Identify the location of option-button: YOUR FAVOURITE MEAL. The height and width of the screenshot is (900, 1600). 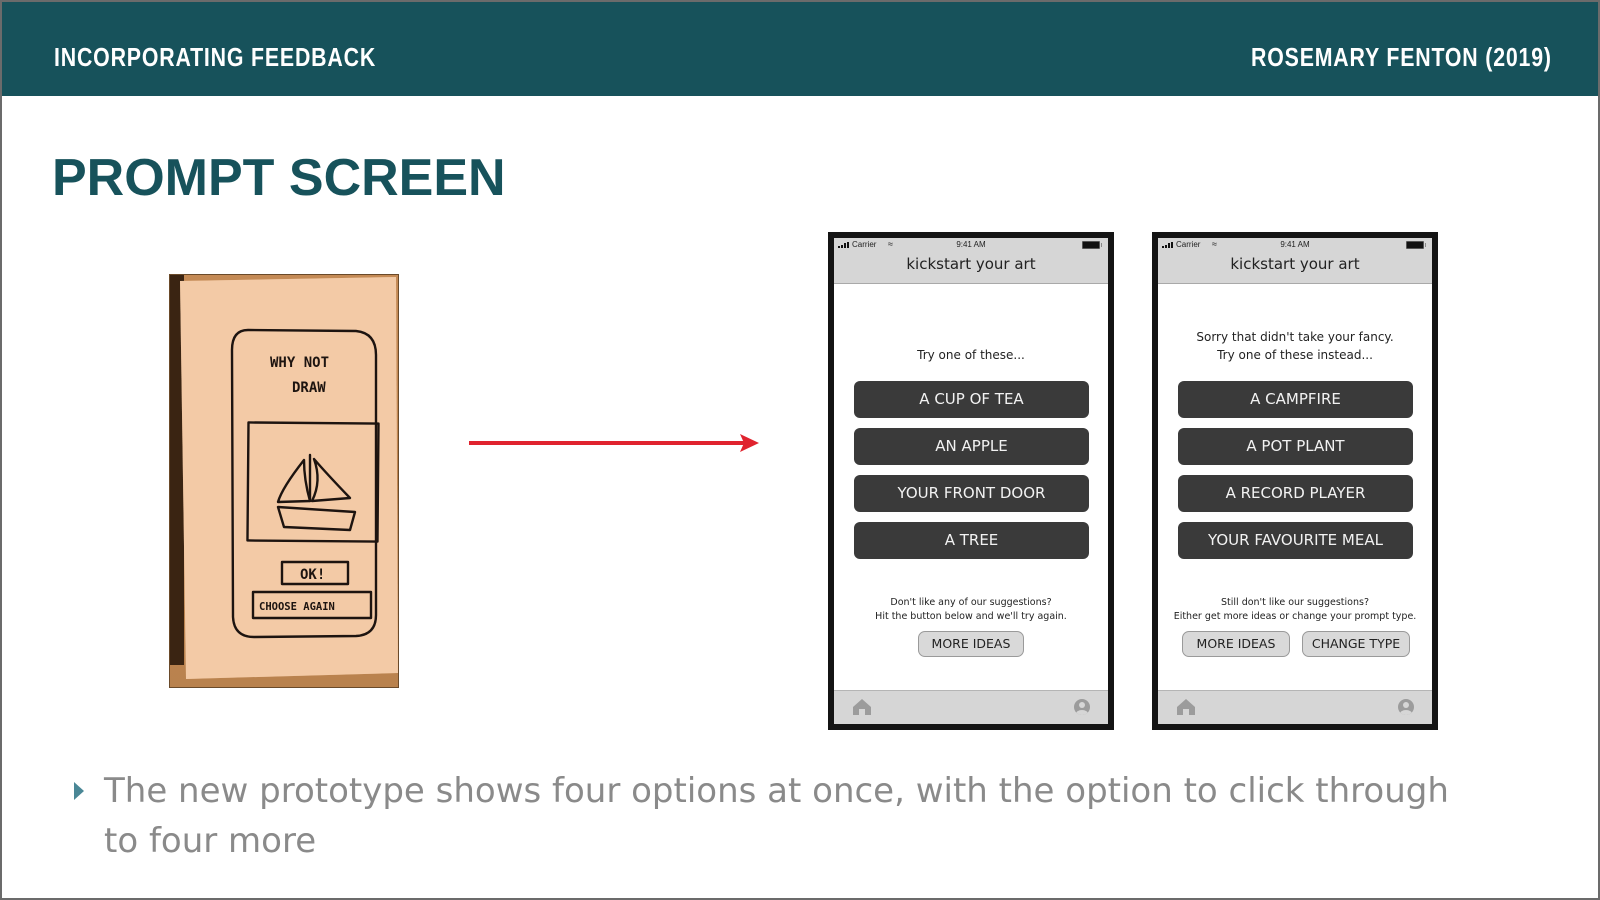
(1295, 540).